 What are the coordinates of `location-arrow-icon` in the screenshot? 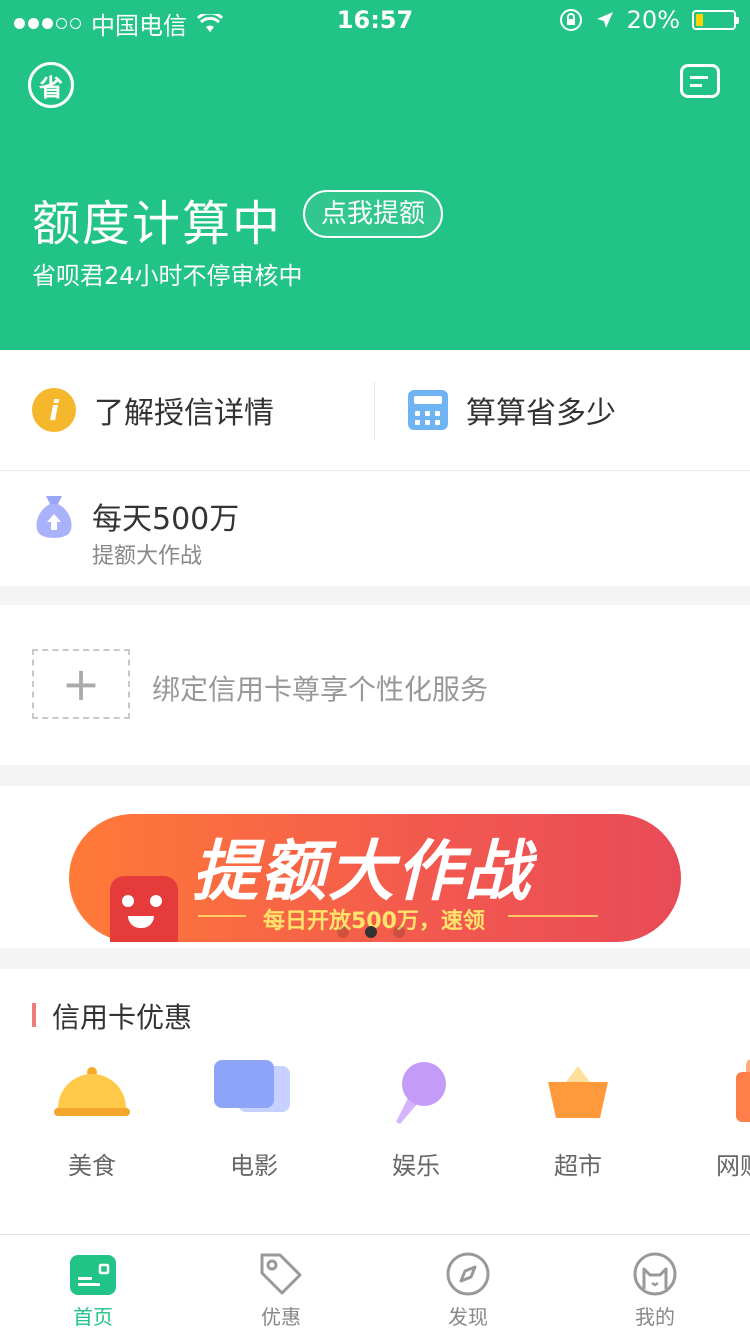 It's located at (604, 20).